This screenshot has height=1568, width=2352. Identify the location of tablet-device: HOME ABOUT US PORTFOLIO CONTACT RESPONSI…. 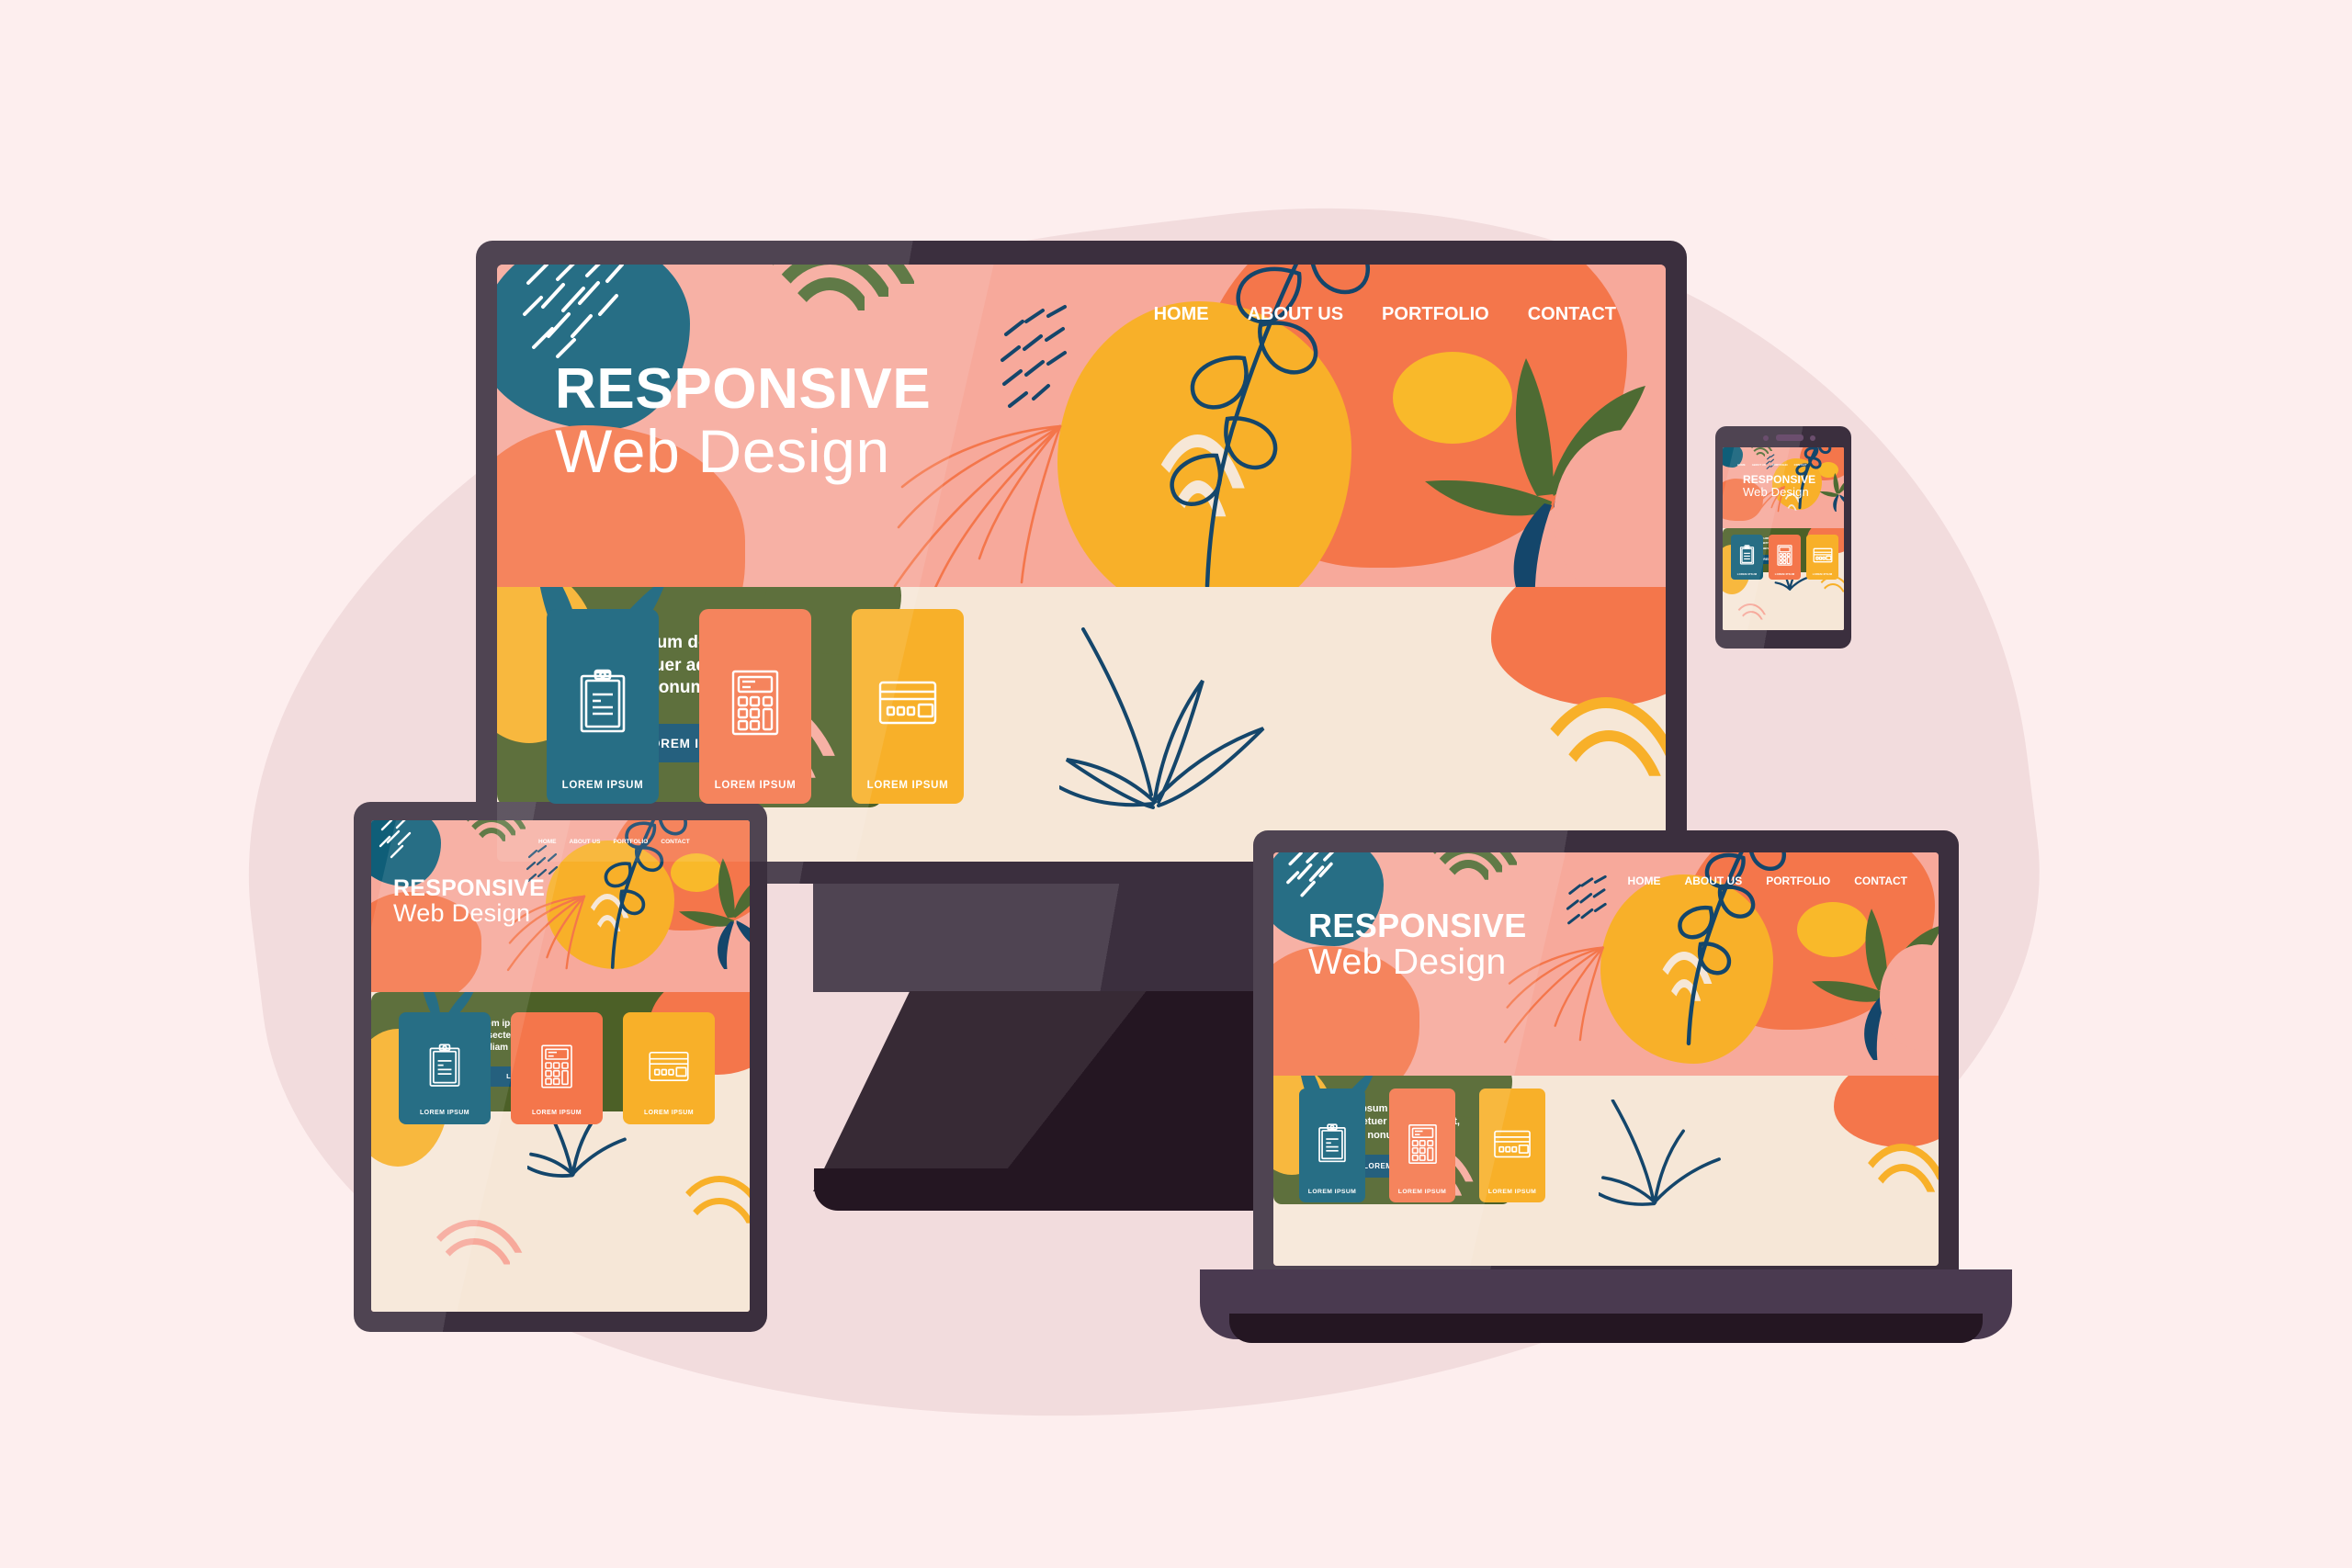
(561, 1067).